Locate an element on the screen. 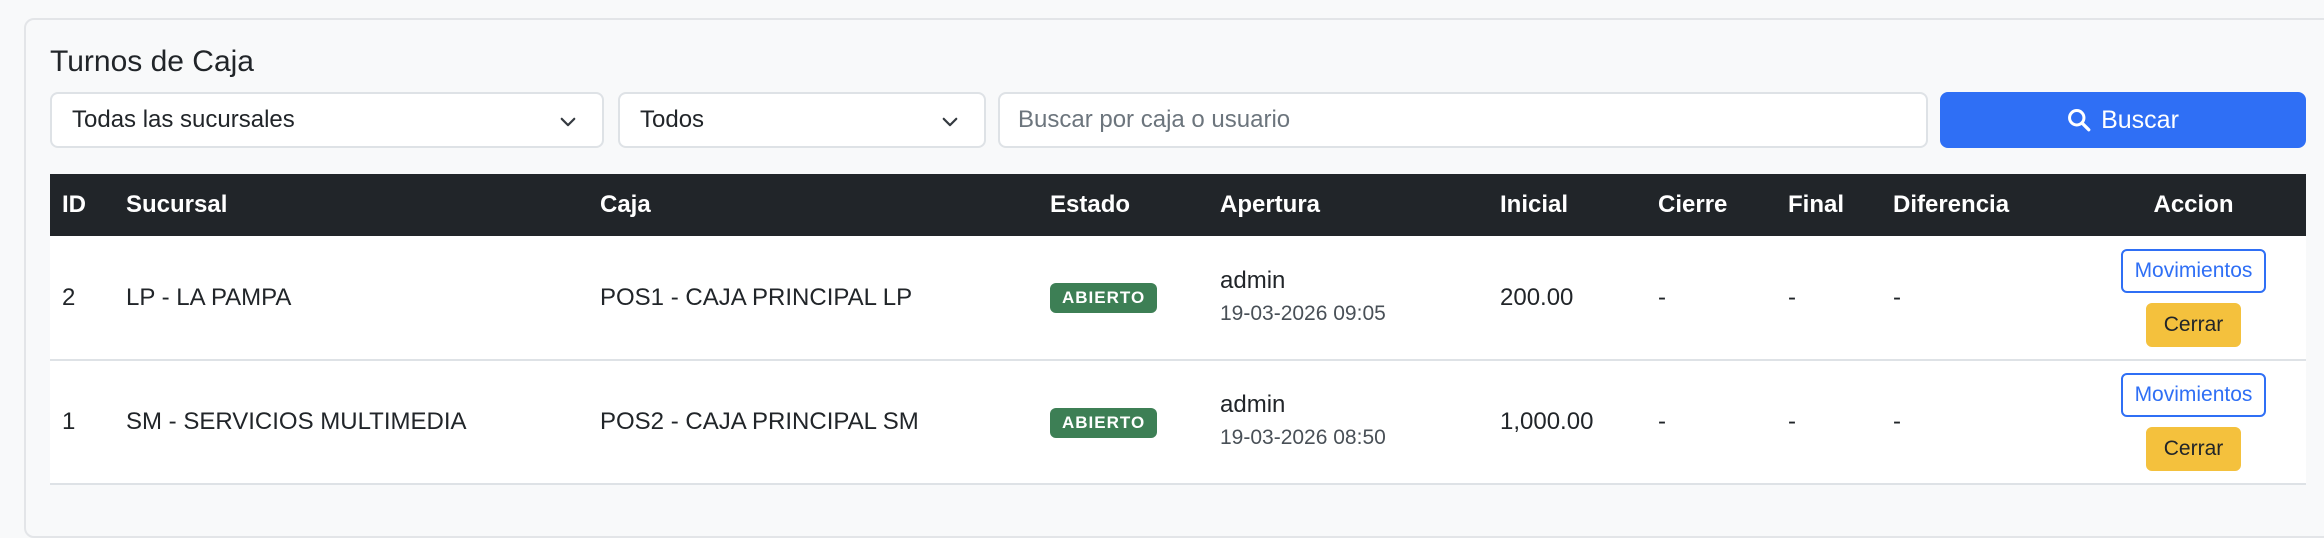 Image resolution: width=2324 pixels, height=538 pixels. cell-id: 1 is located at coordinates (69, 421).